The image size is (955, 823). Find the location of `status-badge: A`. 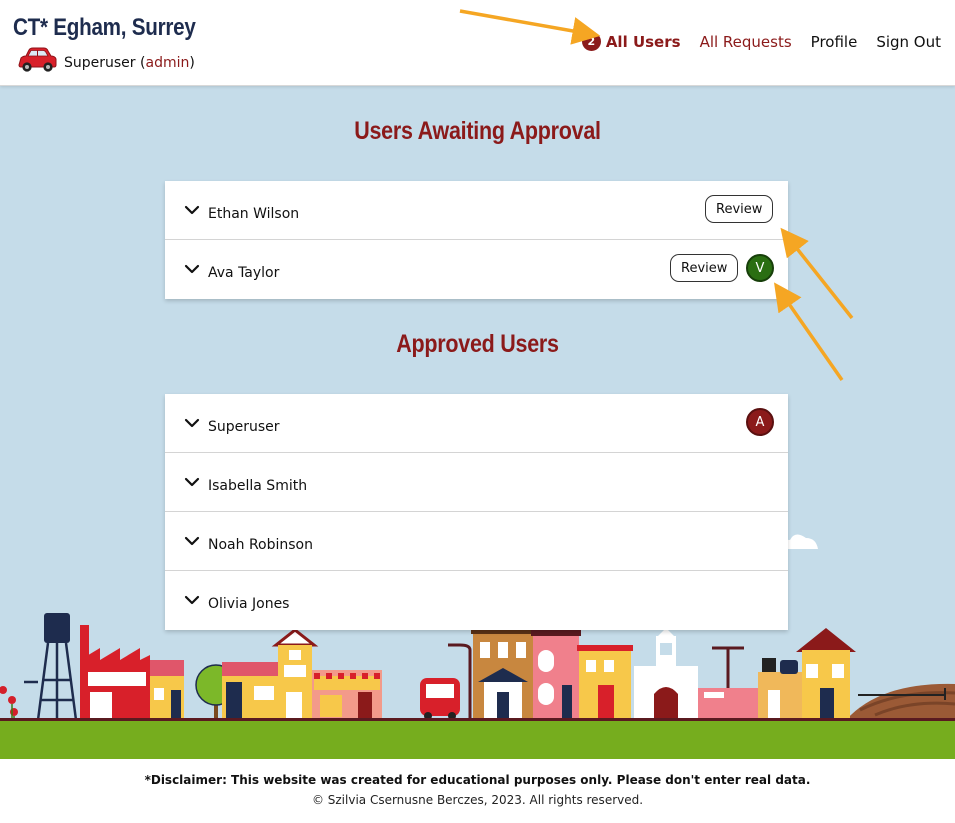

status-badge: A is located at coordinates (760, 422).